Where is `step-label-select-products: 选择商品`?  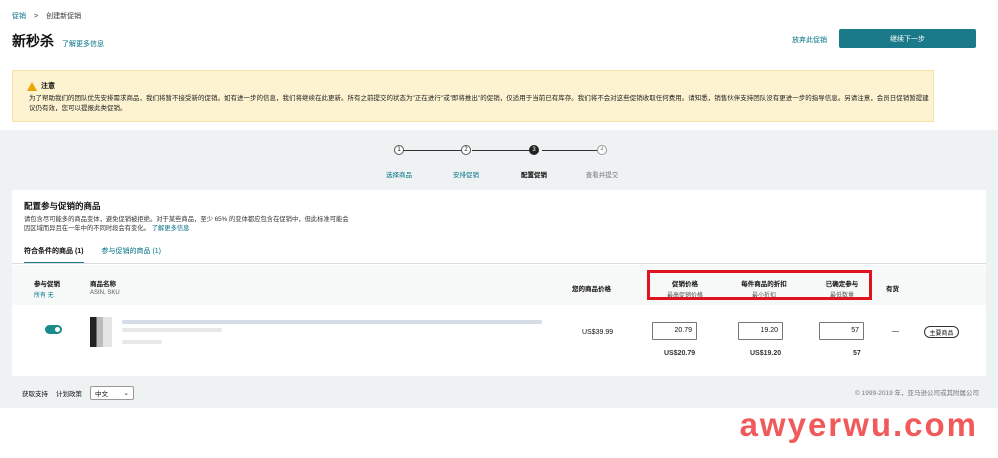 step-label-select-products: 选择商品 is located at coordinates (399, 174).